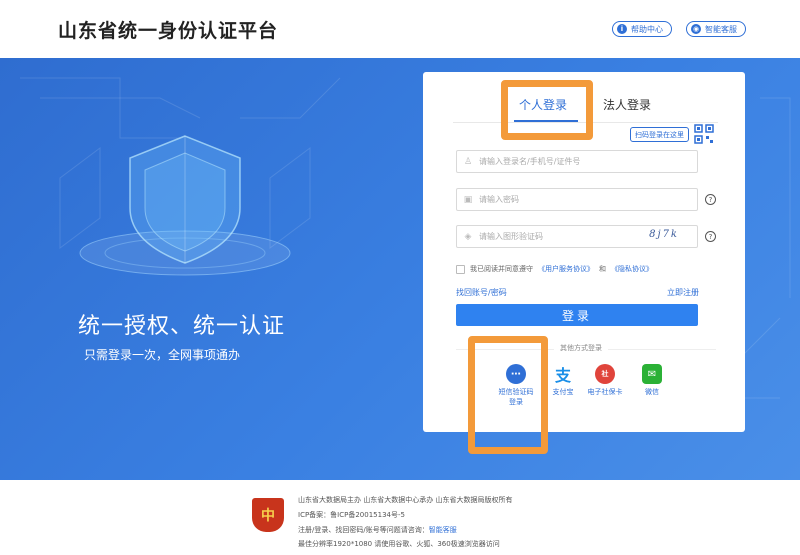 The image size is (800, 555). I want to click on social-security-card-login-option: 社 电子社保卡, so click(605, 380).